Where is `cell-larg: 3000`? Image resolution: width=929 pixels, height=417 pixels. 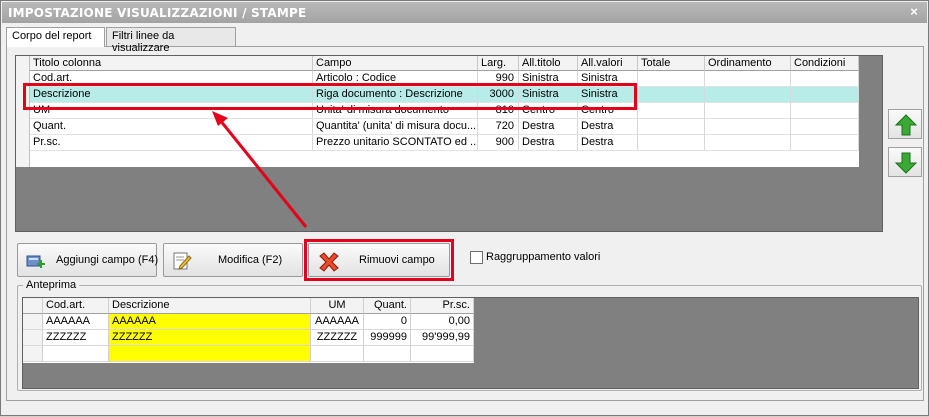 cell-larg: 3000 is located at coordinates (498, 95).